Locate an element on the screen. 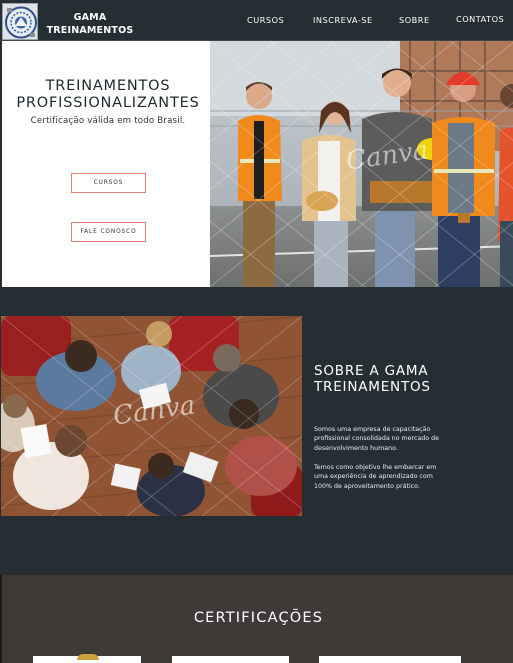  brand-line-2: TREINAMENTOS is located at coordinates (90, 30).